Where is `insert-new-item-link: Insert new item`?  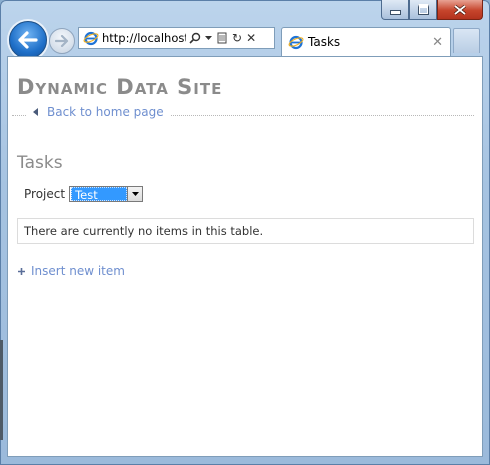 insert-new-item-link: Insert new item is located at coordinates (71, 271).